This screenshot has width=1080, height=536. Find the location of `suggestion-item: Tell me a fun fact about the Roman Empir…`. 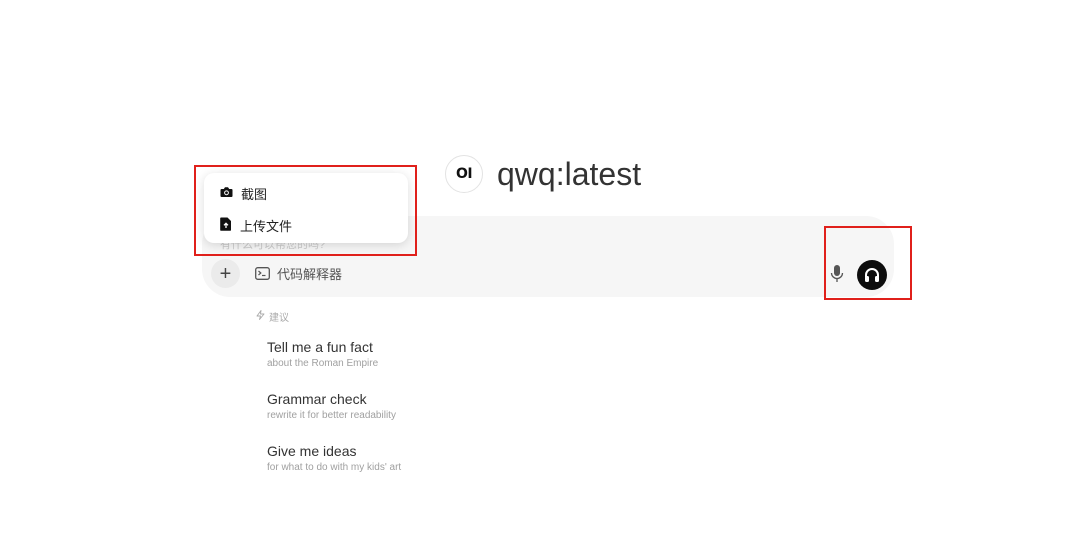

suggestion-item: Tell me a fun fact about the Roman Empir… is located at coordinates (322, 354).